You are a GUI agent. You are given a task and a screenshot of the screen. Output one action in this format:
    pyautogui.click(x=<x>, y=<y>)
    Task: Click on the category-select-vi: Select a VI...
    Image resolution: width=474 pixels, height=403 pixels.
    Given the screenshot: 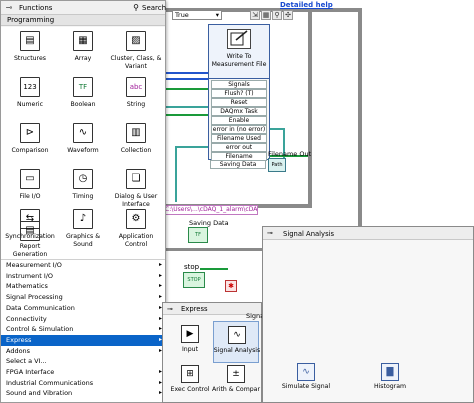 What is the action you would take?
    pyautogui.click(x=83, y=361)
    